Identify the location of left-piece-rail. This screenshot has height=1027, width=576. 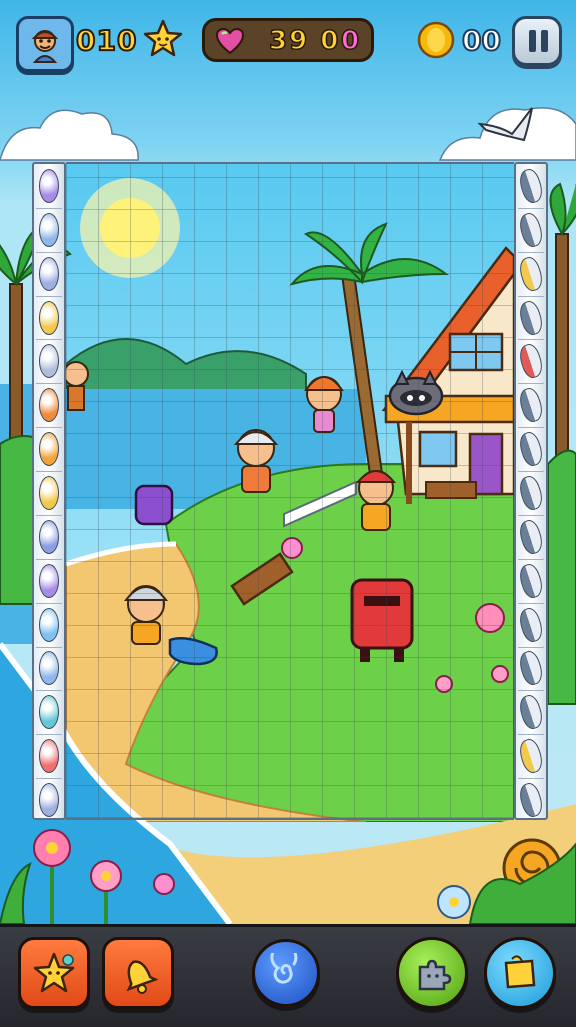
(49, 491).